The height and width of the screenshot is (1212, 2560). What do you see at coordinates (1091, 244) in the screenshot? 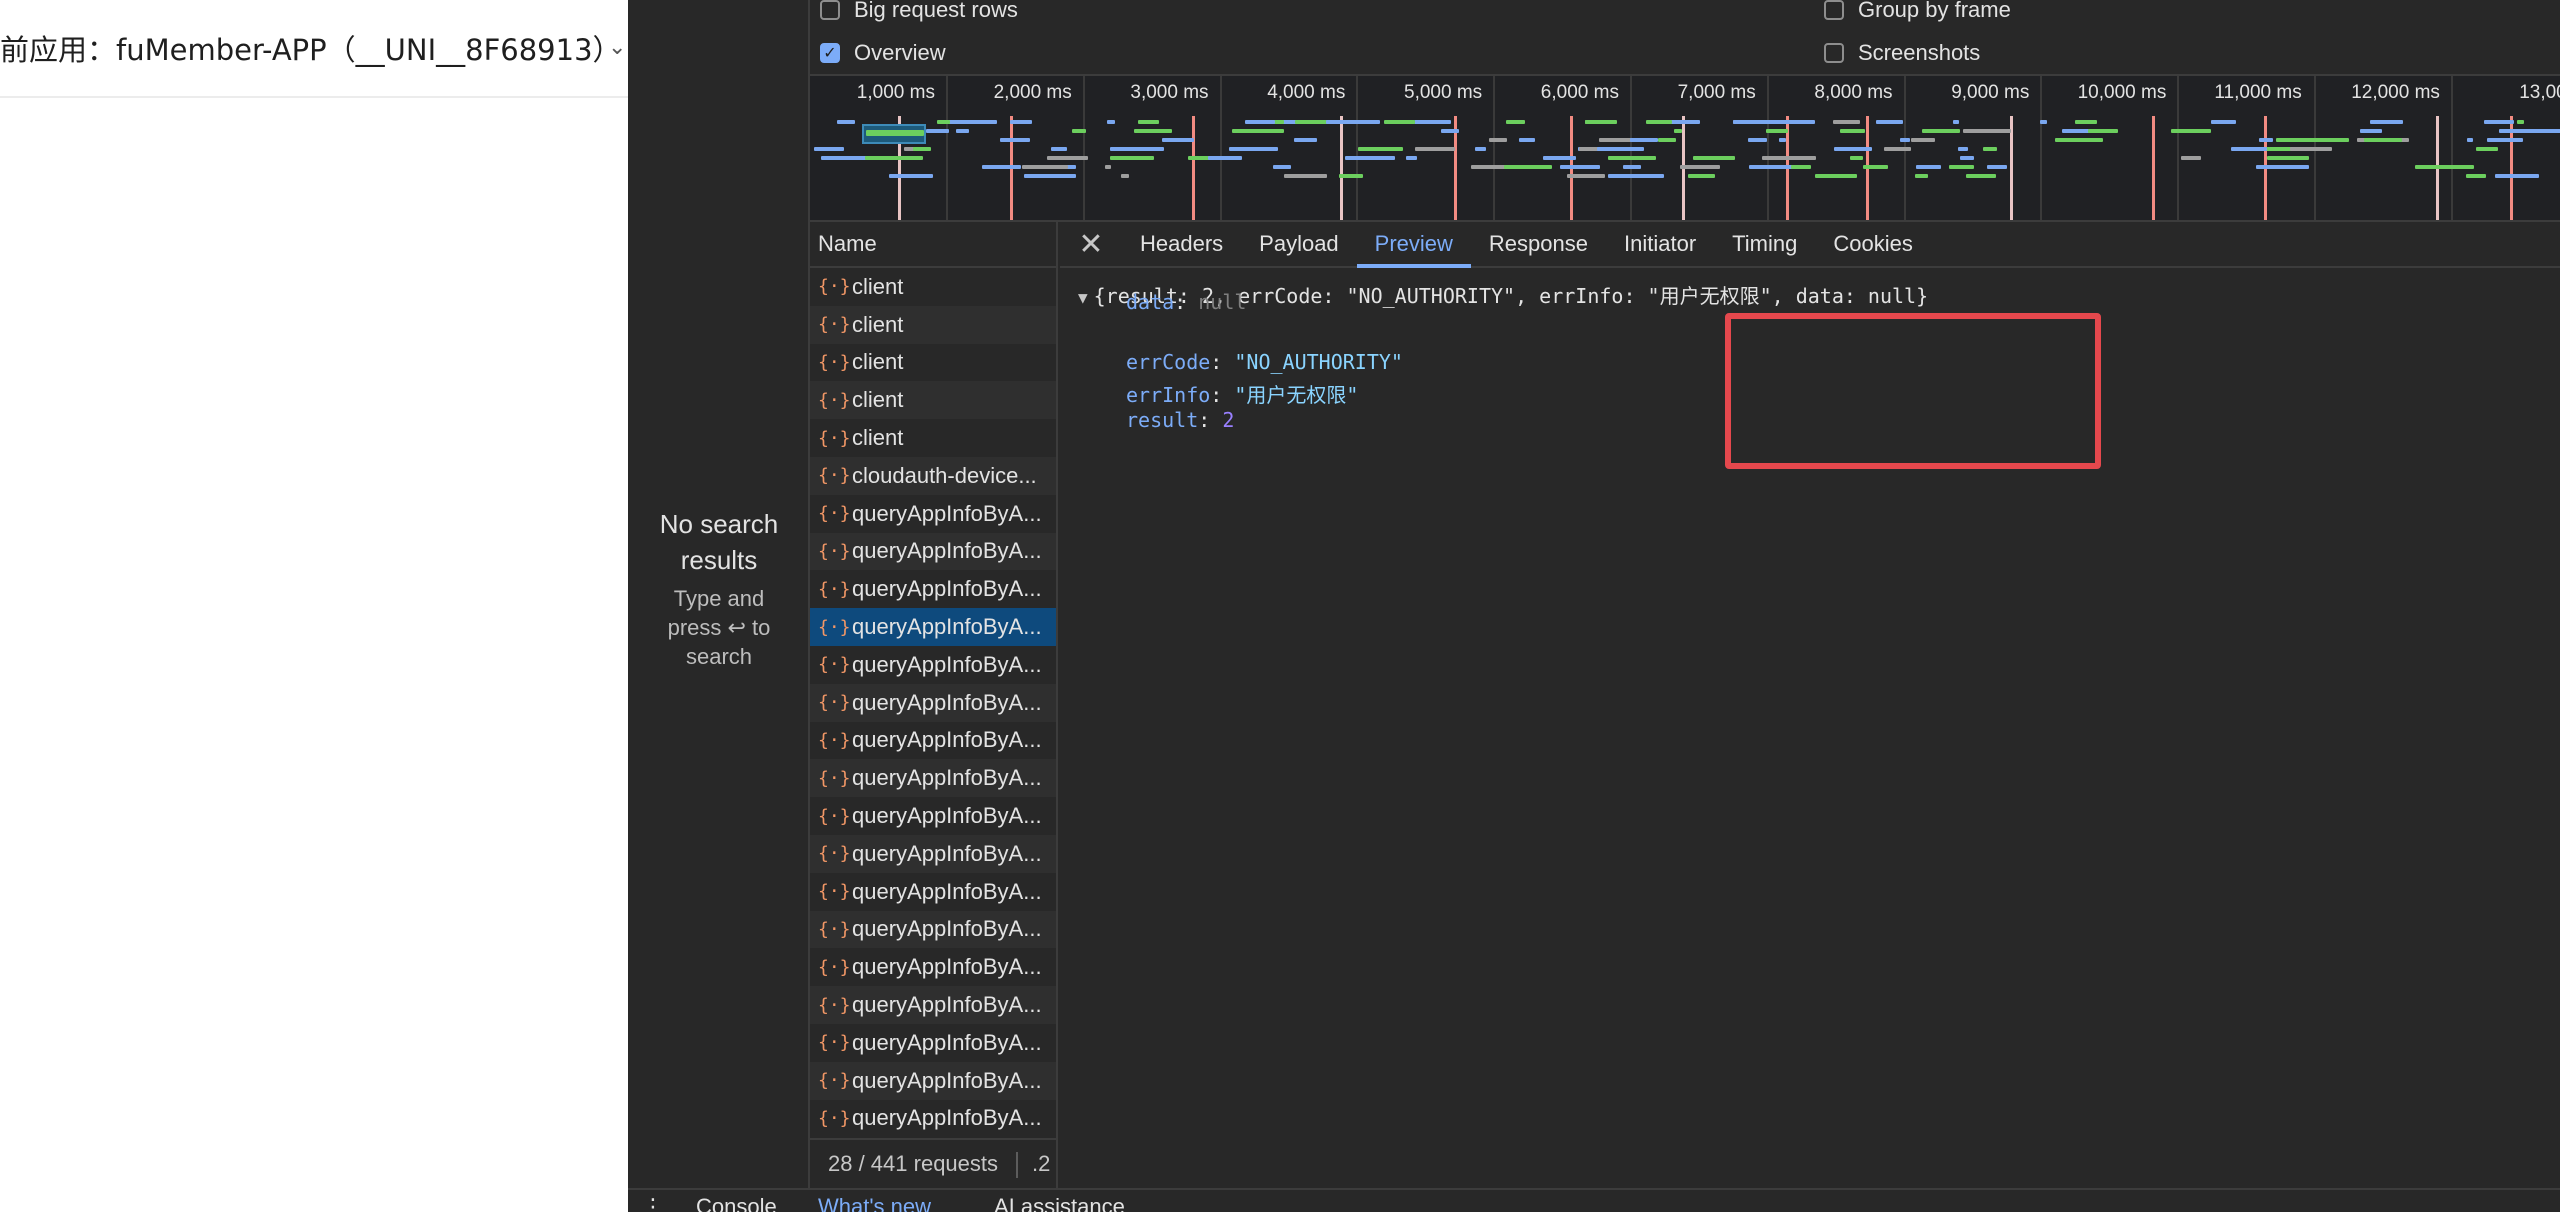
I see `close-icon: ✕` at bounding box center [1091, 244].